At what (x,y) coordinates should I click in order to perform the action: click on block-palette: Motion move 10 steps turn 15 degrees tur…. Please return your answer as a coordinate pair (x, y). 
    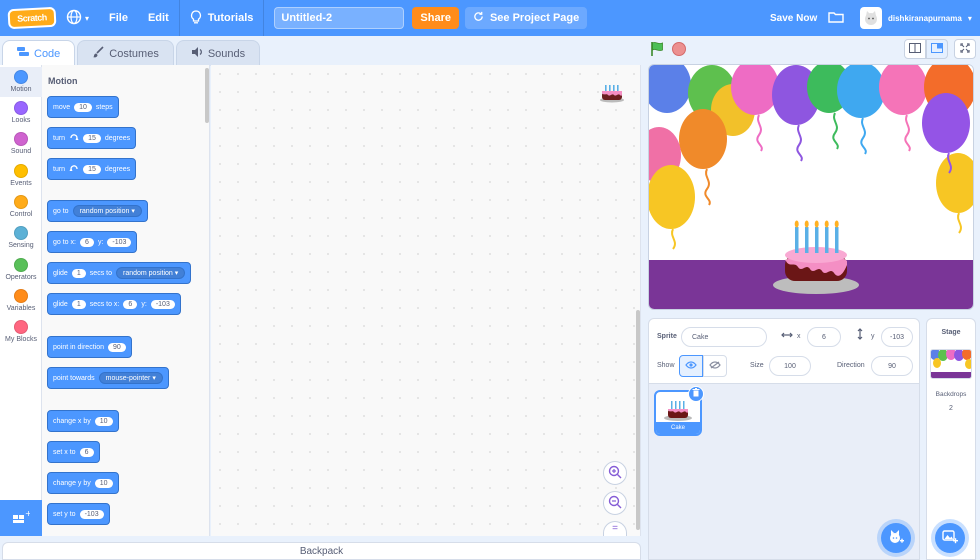
    Looking at the image, I should click on (126, 300).